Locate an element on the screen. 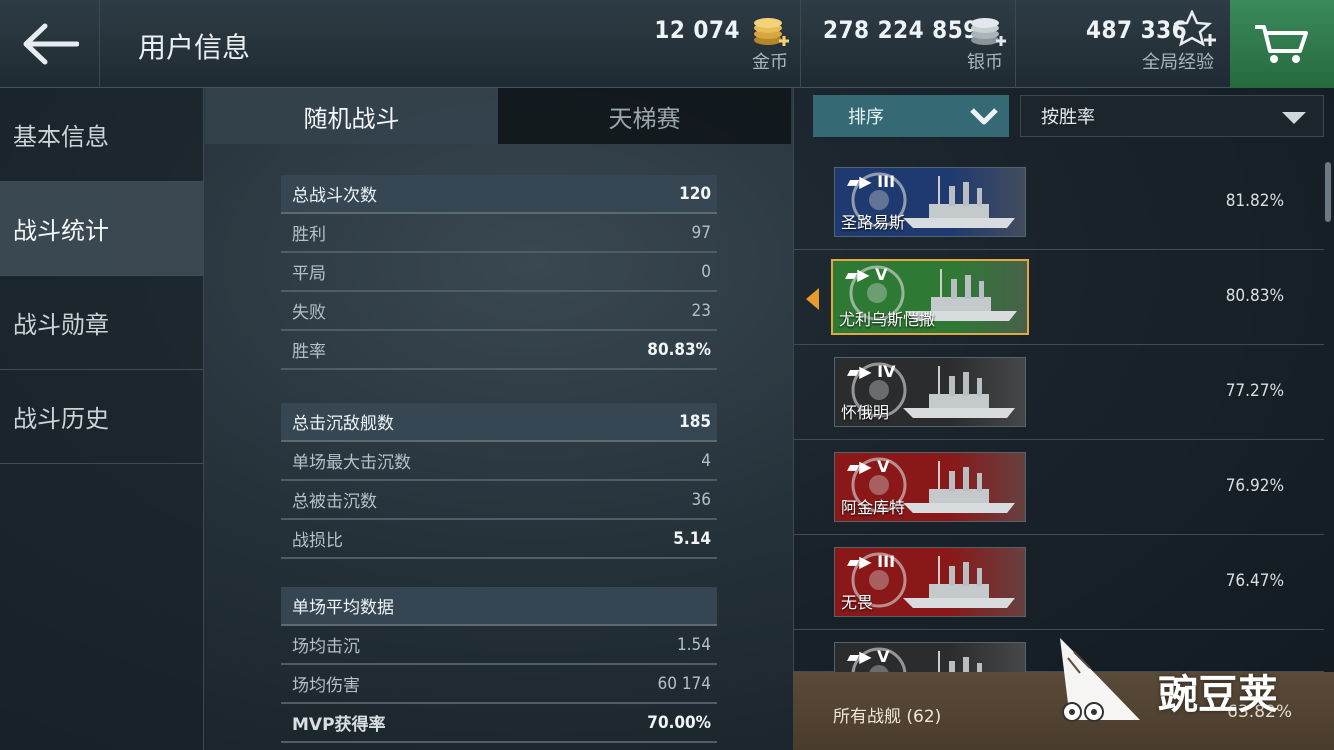  watermark-text: 豌豆荚 is located at coordinates (1218, 695).